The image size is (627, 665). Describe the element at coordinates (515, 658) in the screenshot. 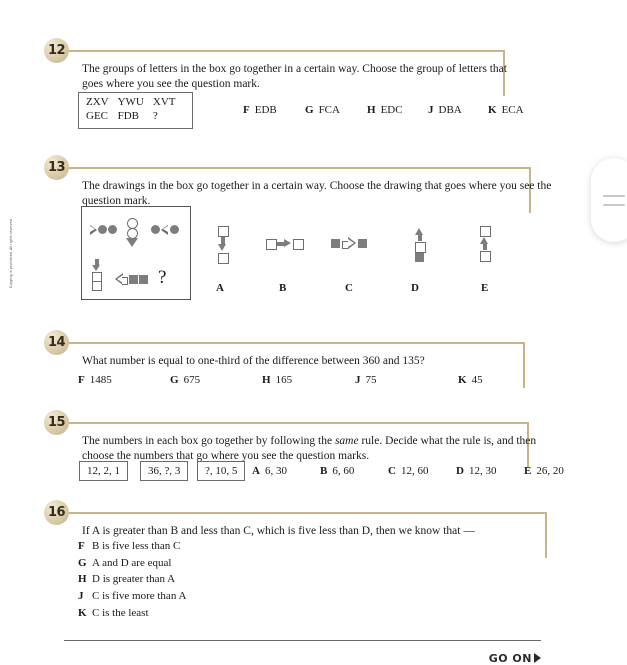

I see `go-on-label: GO ON` at that location.